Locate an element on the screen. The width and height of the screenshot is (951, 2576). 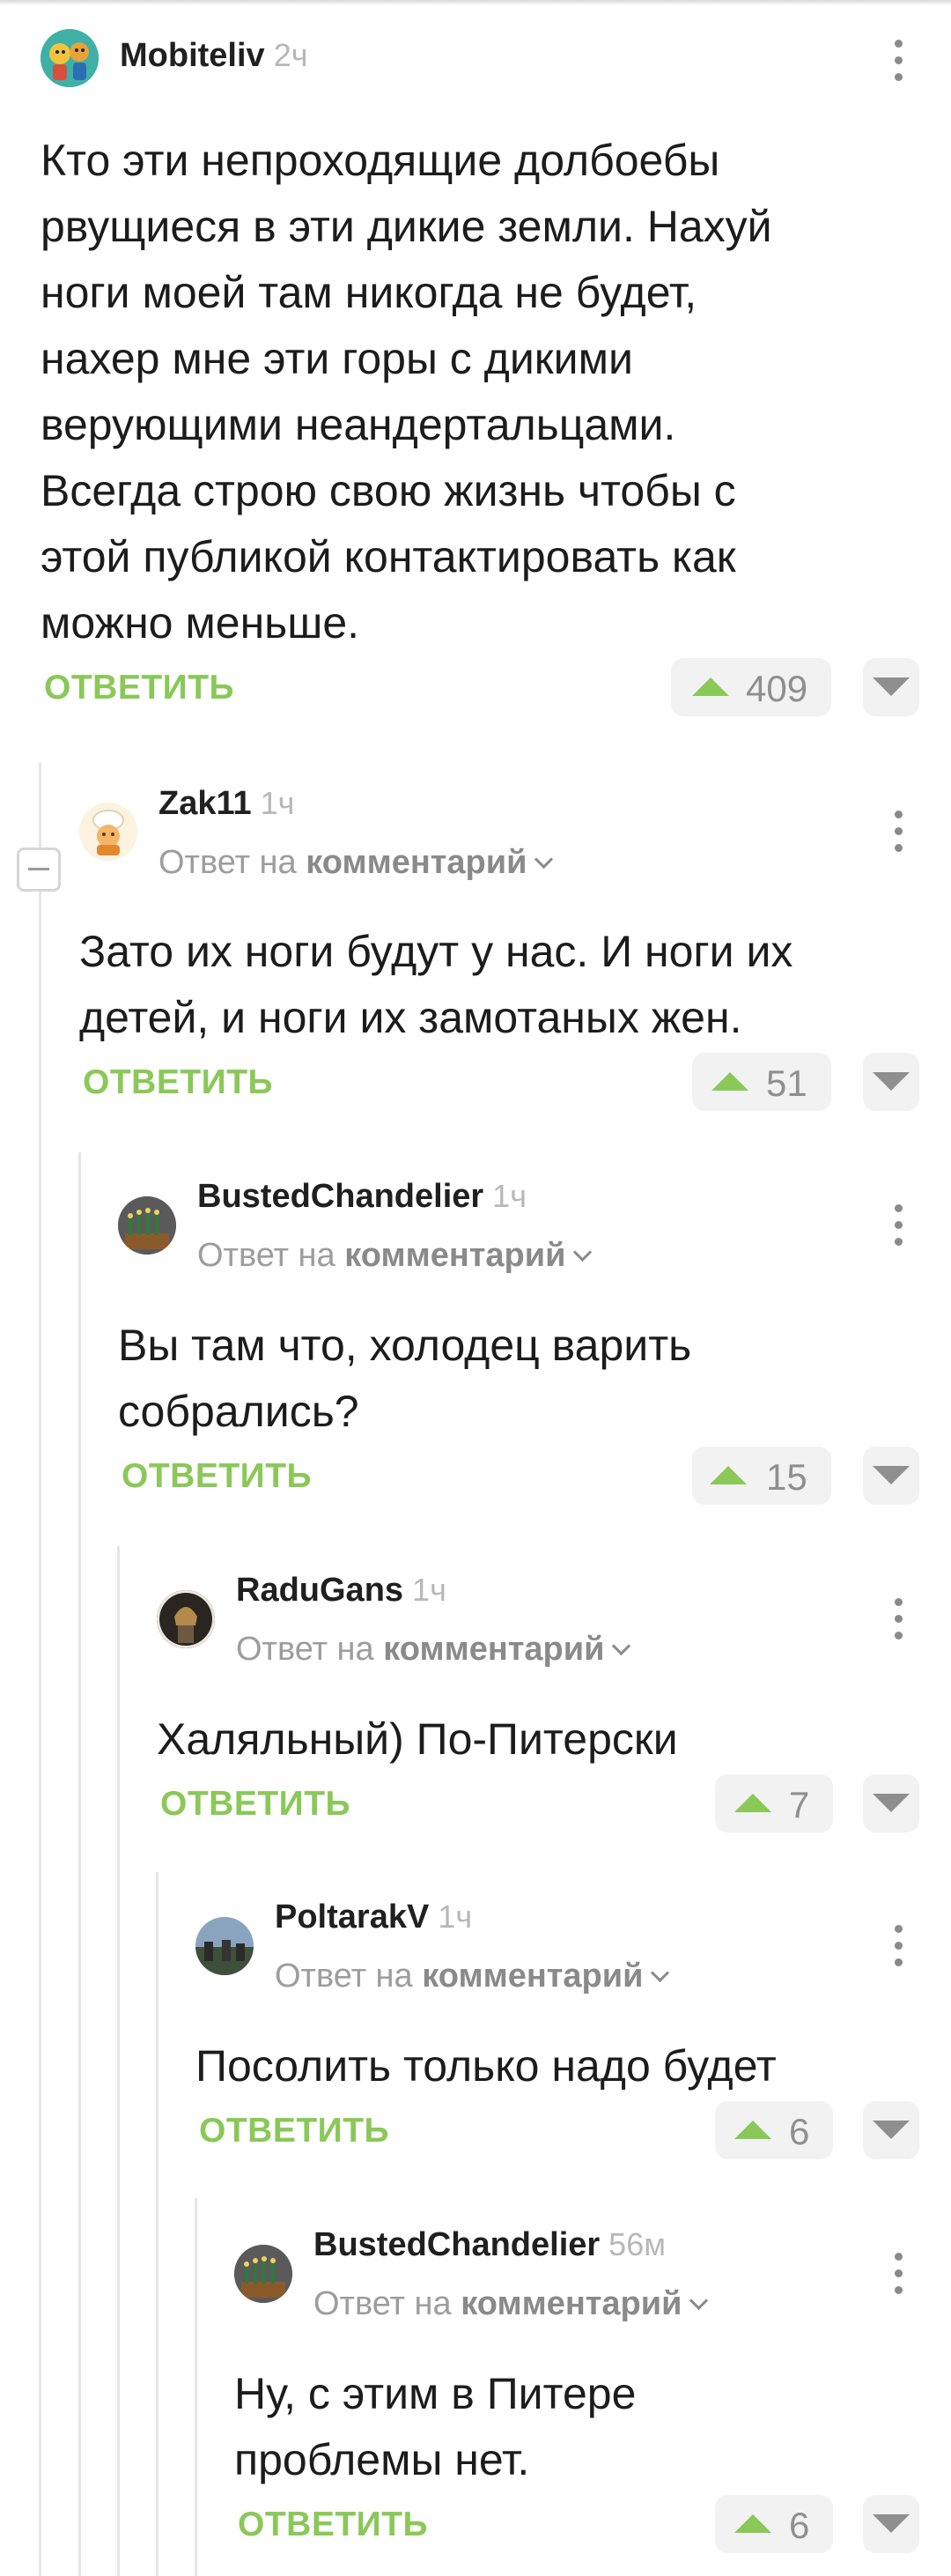
comment-author: RaduGans 1ч is located at coordinates (341, 1591).